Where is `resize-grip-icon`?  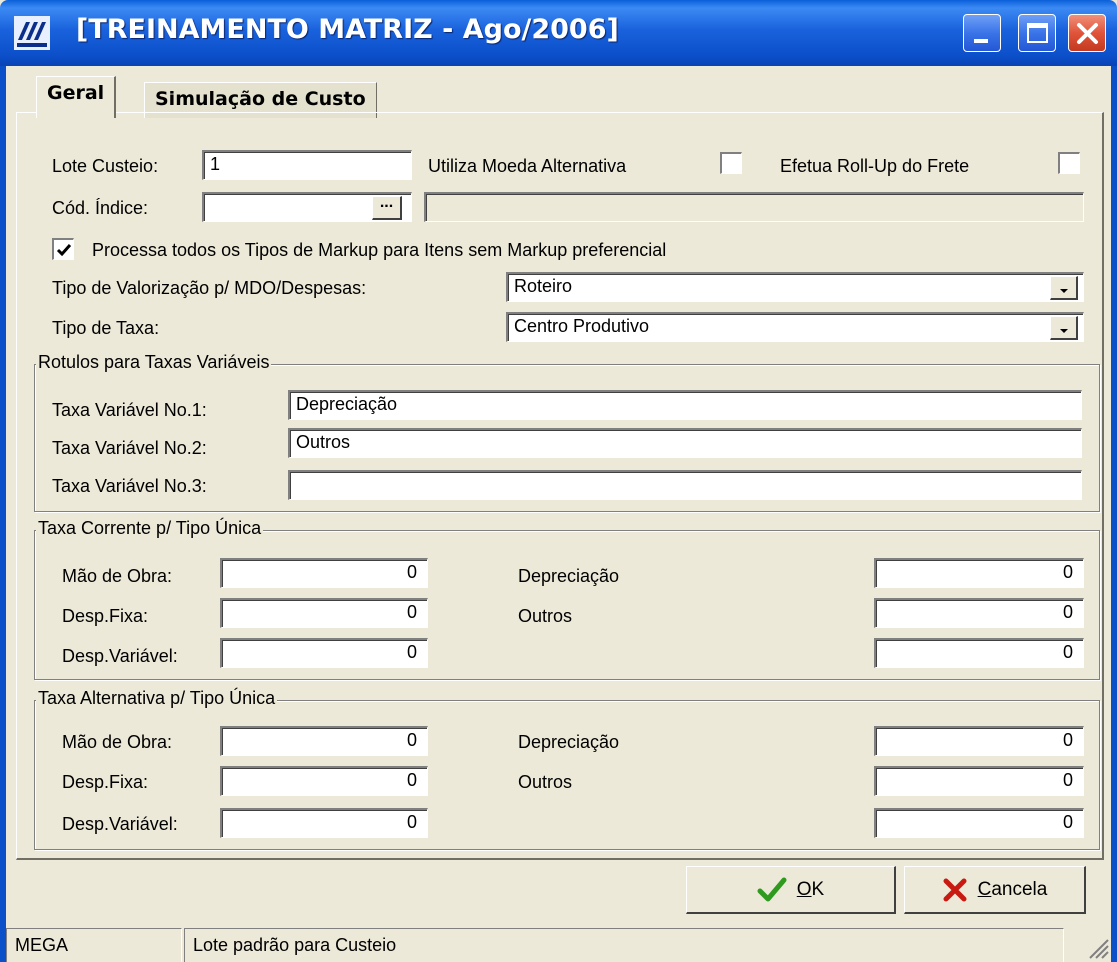 resize-grip-icon is located at coordinates (1097, 947).